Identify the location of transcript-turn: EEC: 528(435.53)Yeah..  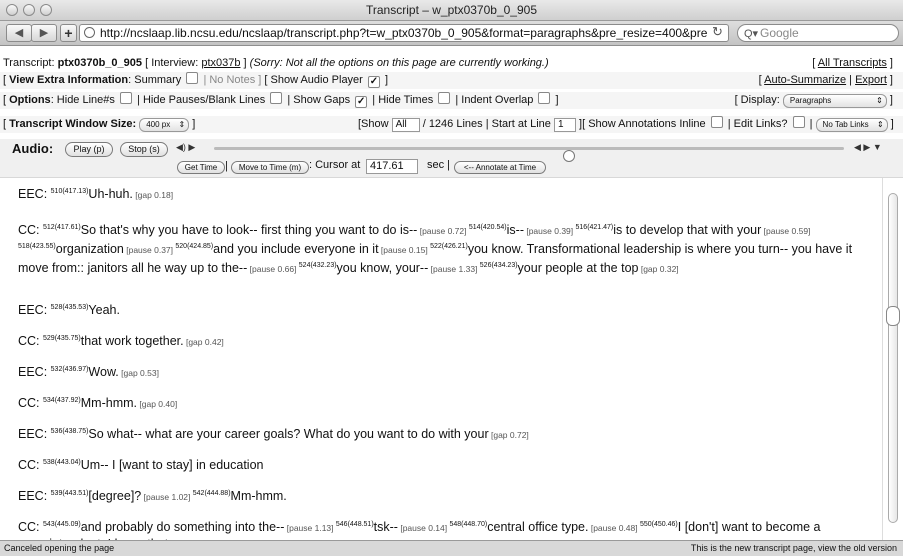
(445, 309).